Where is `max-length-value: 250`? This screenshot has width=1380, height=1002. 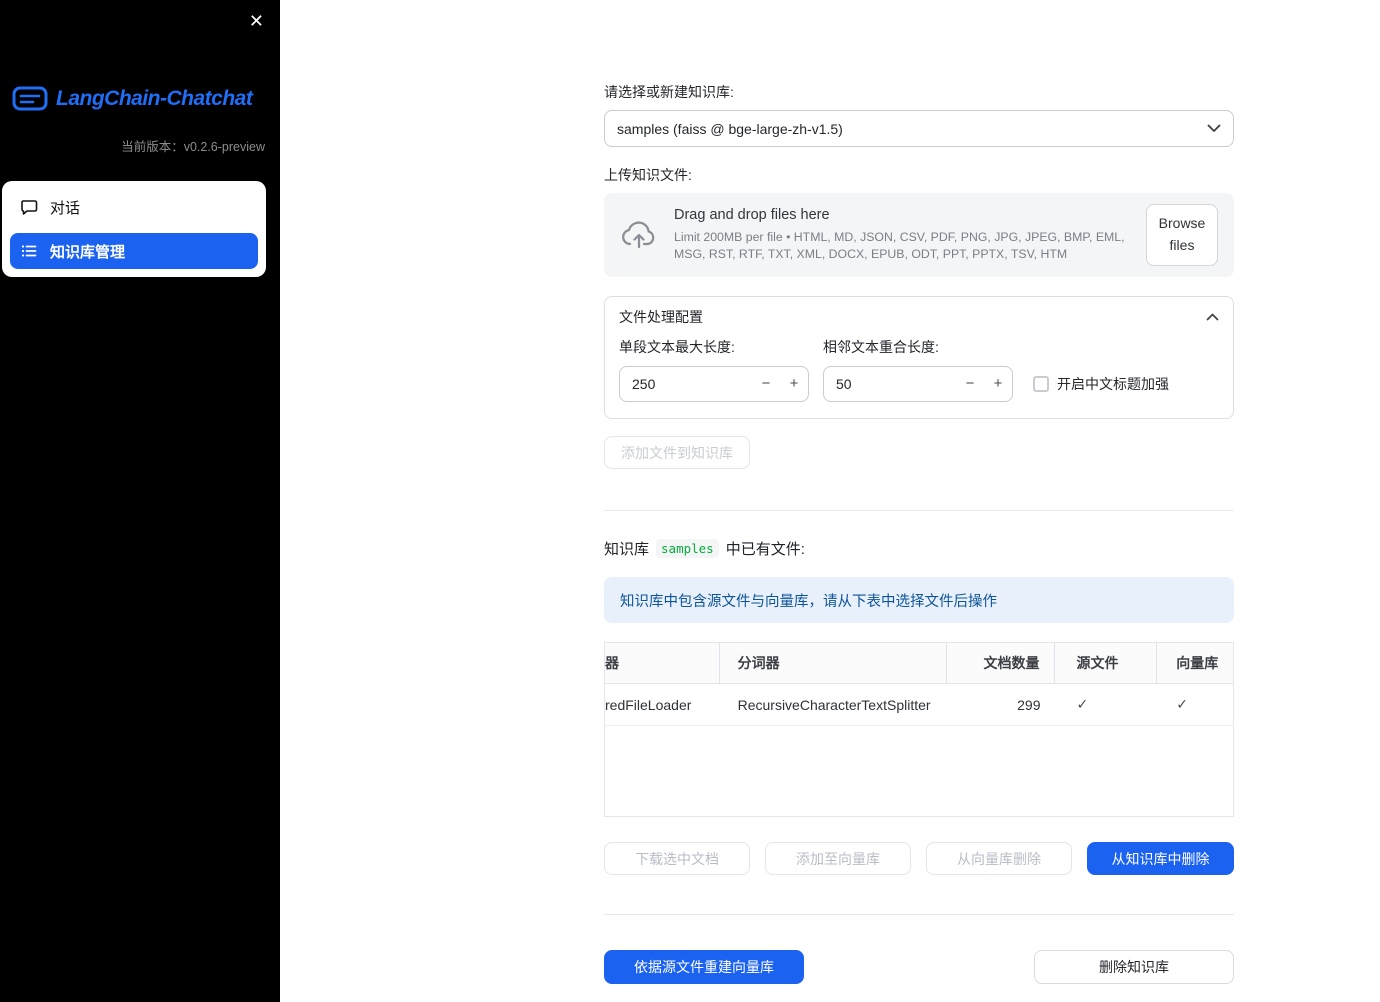 max-length-value: 250 is located at coordinates (644, 384).